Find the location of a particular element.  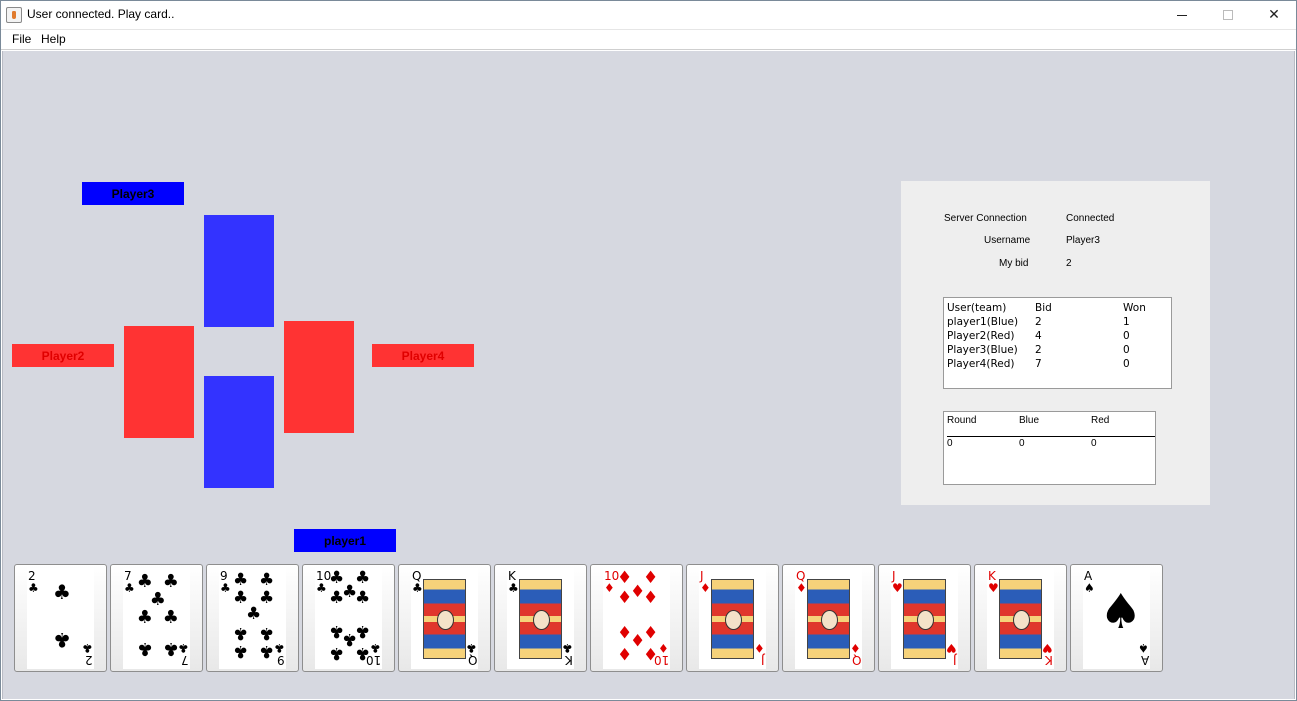

server-connection-label: Server Connection is located at coordinates (985, 218).